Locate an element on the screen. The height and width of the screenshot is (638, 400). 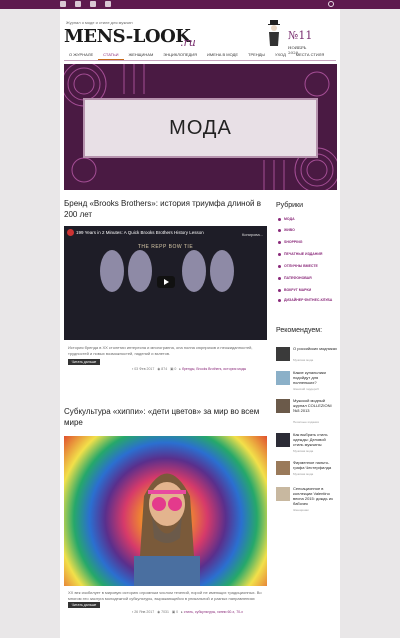
top-bar is located at coordinates (200, 4).